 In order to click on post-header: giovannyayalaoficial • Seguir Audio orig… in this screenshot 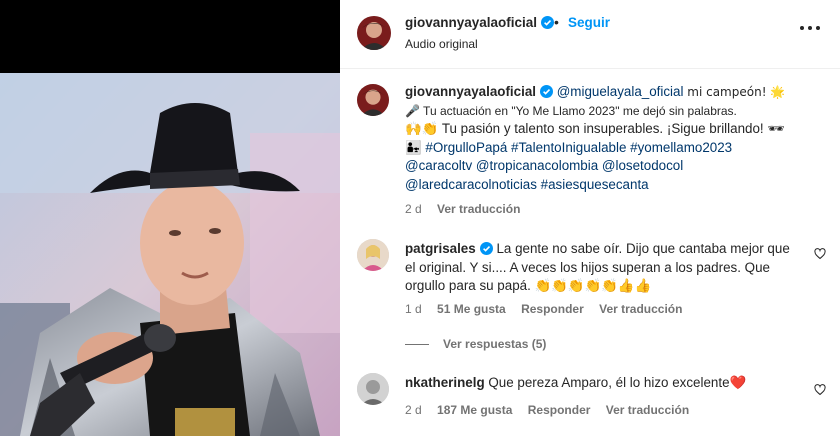, I will do `click(590, 34)`.